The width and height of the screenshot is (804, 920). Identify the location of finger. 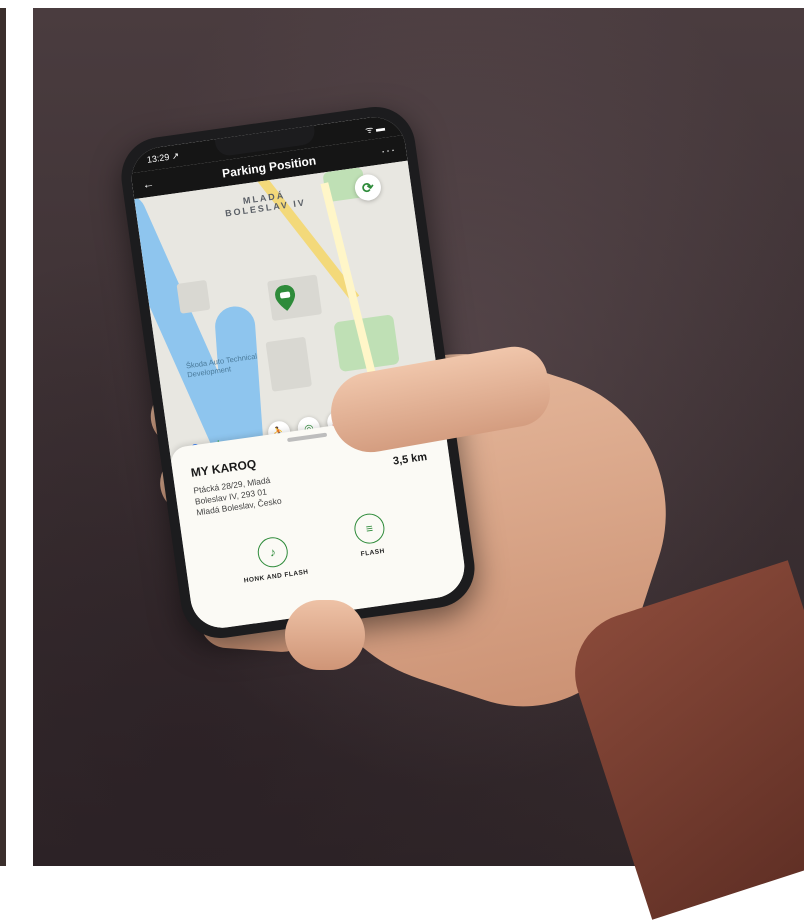
(325, 635).